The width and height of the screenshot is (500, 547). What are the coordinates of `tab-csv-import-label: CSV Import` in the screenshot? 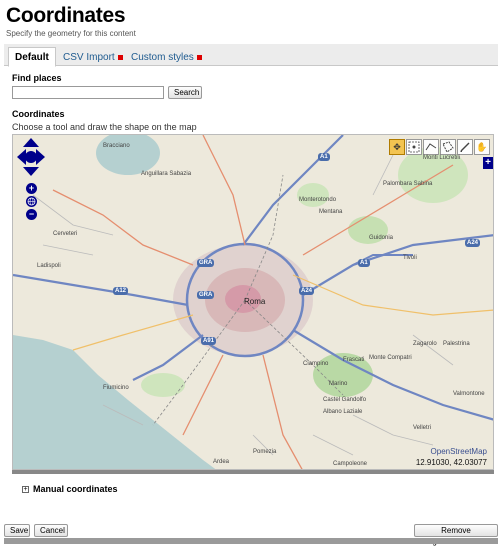 It's located at (89, 57).